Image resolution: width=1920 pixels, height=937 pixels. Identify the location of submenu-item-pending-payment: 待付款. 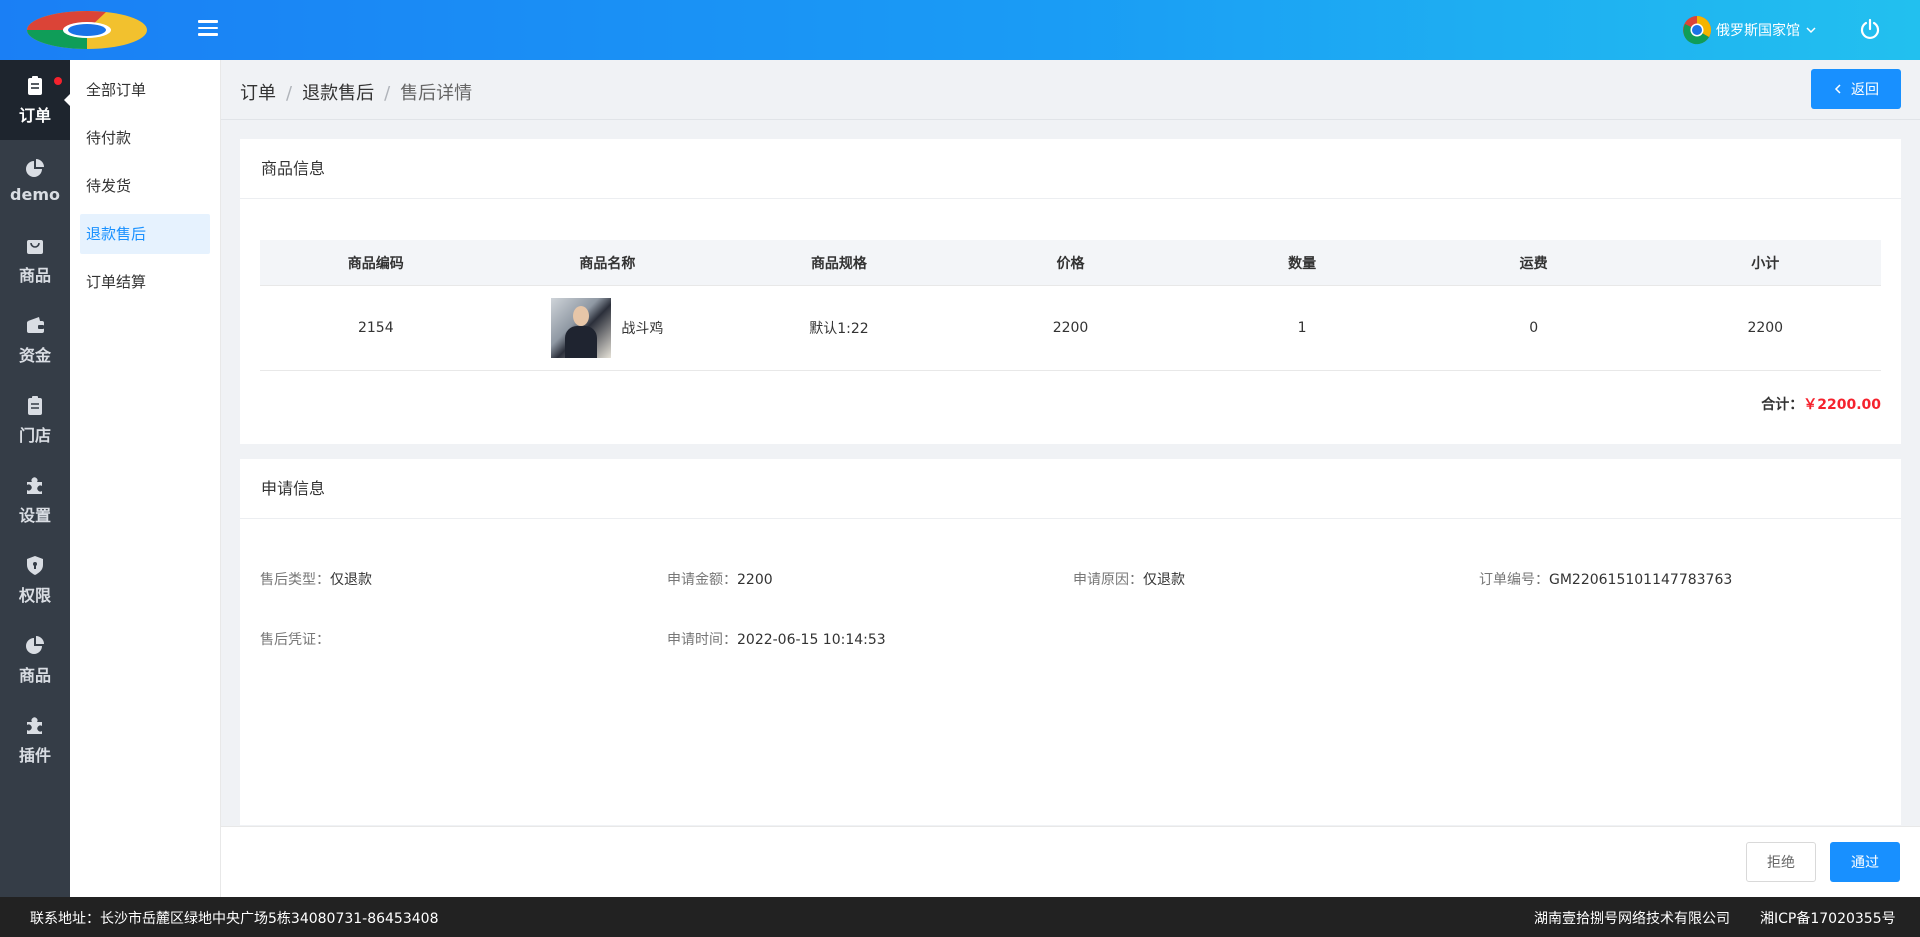
(145, 138).